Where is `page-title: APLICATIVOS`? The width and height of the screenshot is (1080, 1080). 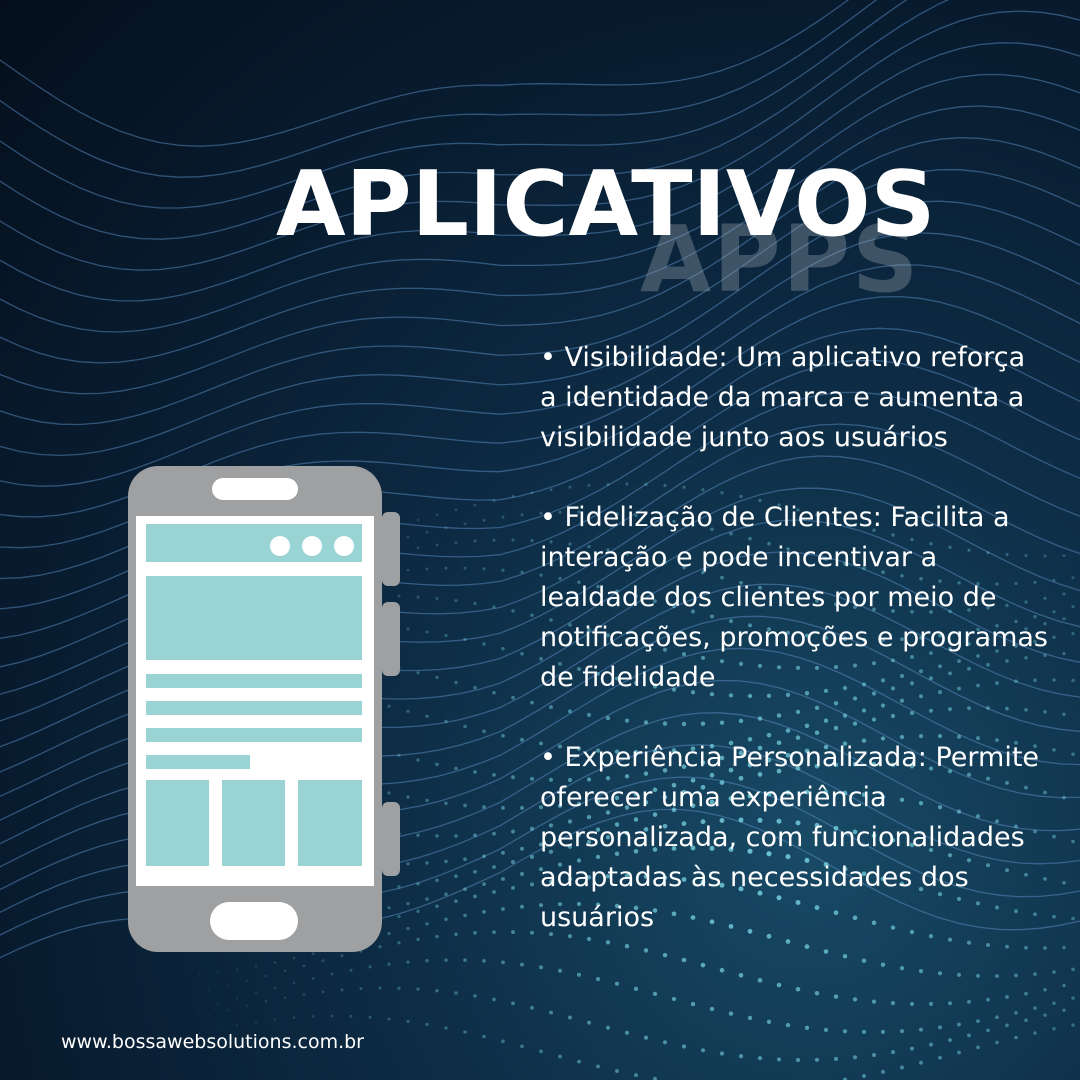
page-title: APLICATIVOS is located at coordinates (606, 204).